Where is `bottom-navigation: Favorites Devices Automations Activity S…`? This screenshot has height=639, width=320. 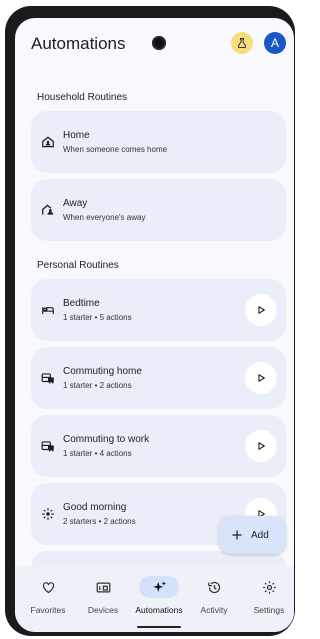 bottom-navigation: Favorites Devices Automations Activity S… is located at coordinates (154, 599).